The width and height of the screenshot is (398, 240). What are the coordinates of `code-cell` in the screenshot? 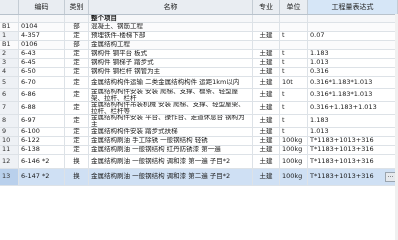 It's located at (42, 18).